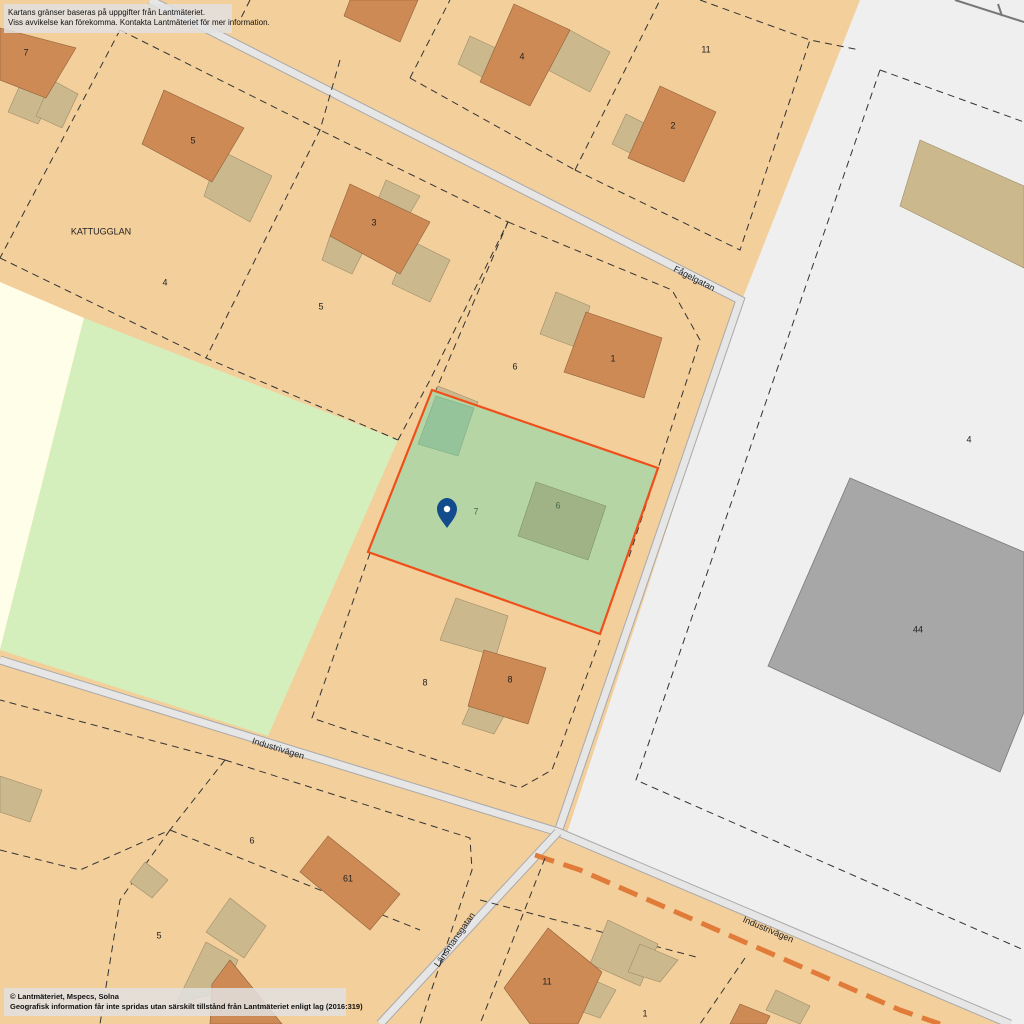 The height and width of the screenshot is (1024, 1024). Describe the element at coordinates (509, 679) in the screenshot. I see `label-house-8: 8` at that location.